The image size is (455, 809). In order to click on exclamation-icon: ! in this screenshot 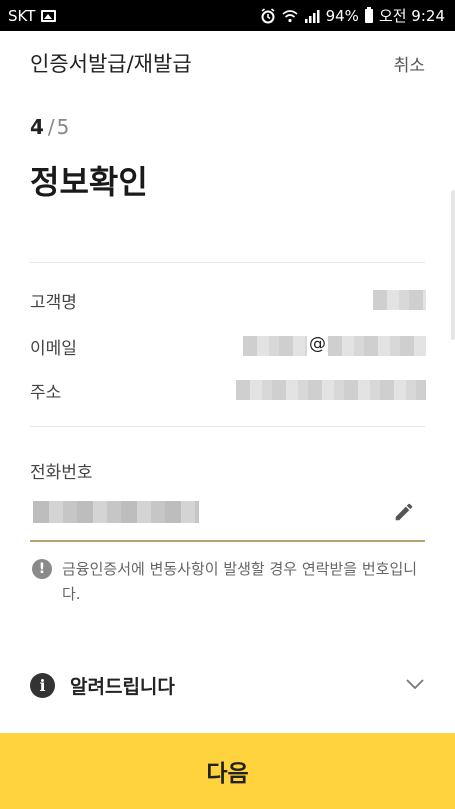, I will do `click(42, 569)`.